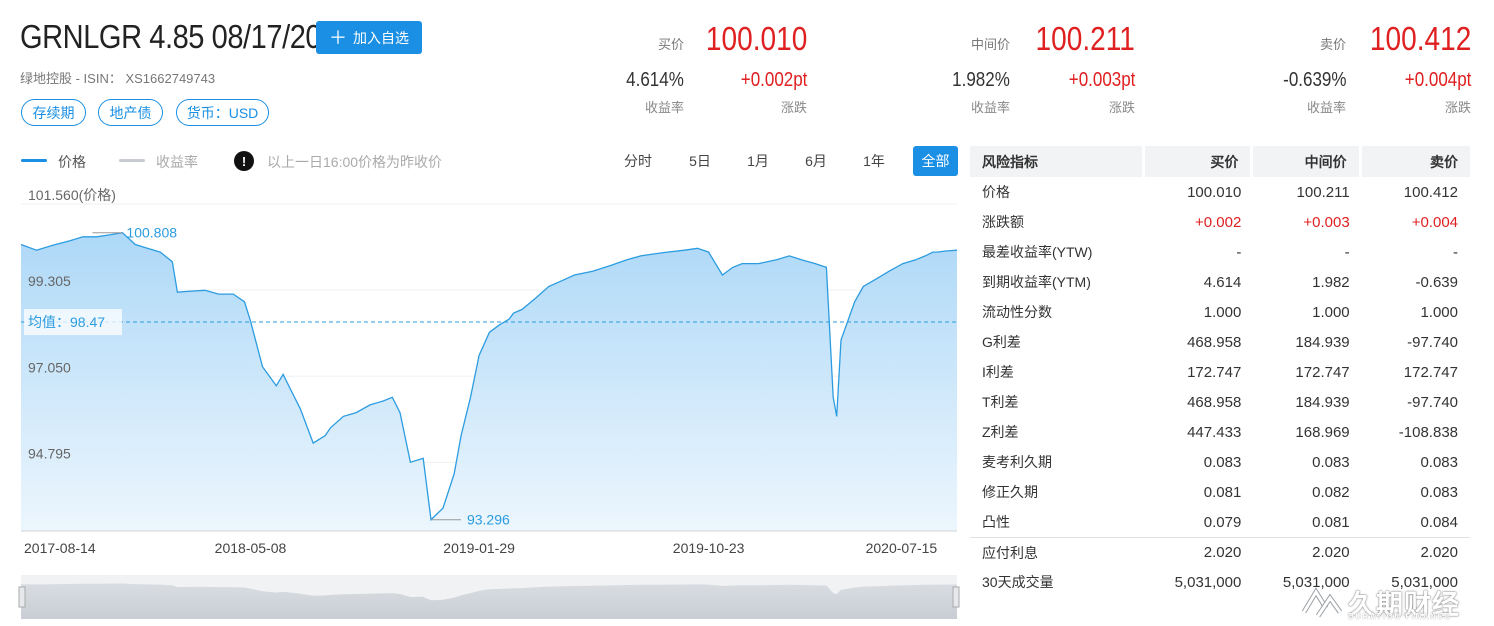  Describe the element at coordinates (60, 548) in the screenshot. I see `x-tick-label: 2017-08-14` at that location.